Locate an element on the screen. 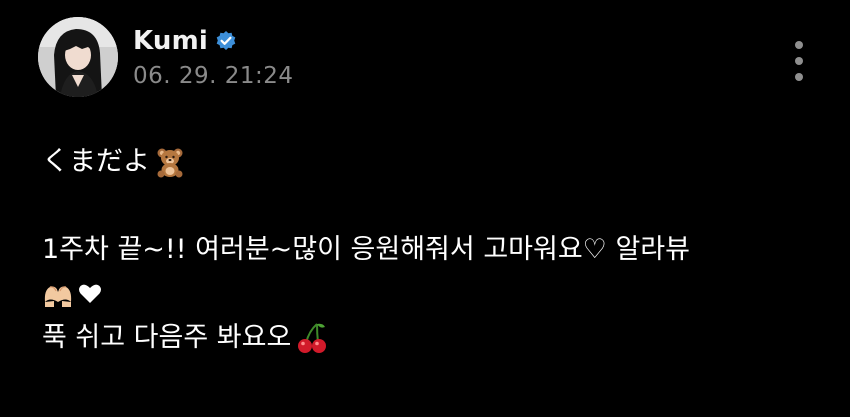  avatar-image is located at coordinates (78, 57).